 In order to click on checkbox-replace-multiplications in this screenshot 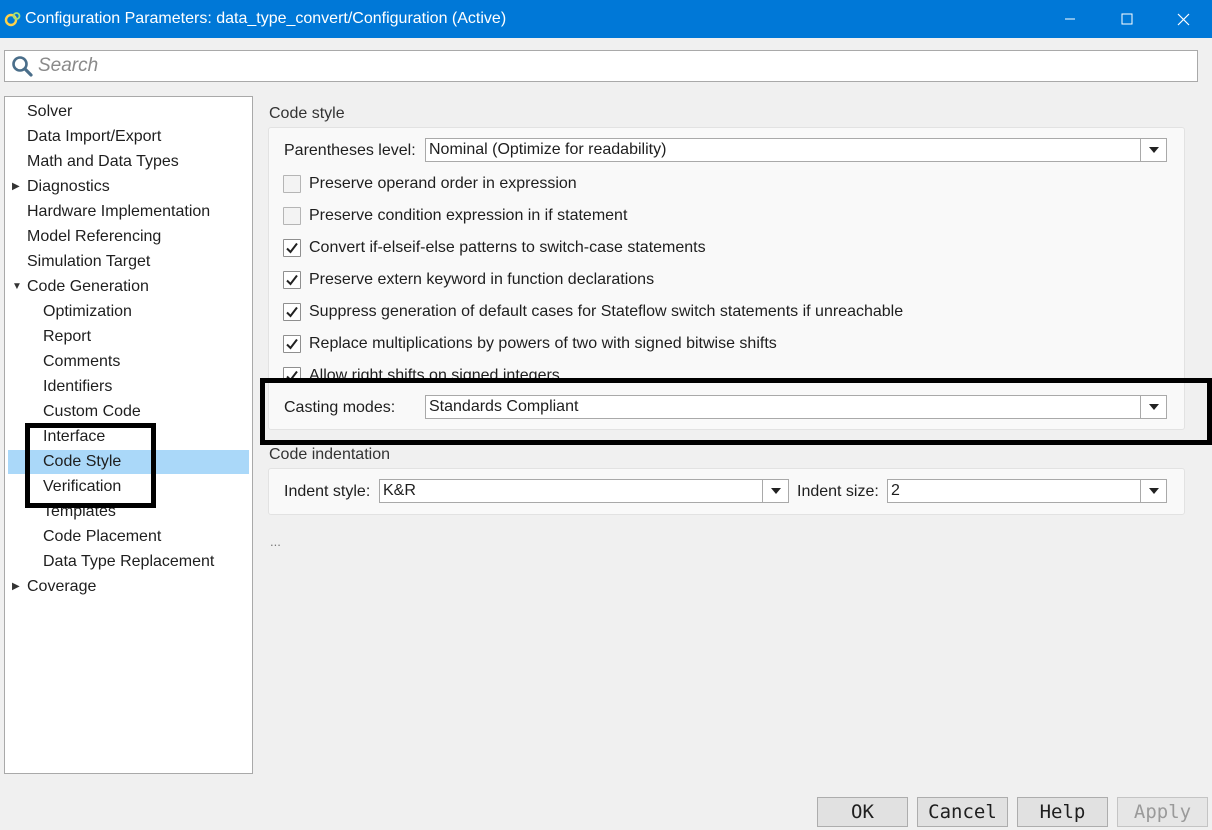, I will do `click(292, 344)`.